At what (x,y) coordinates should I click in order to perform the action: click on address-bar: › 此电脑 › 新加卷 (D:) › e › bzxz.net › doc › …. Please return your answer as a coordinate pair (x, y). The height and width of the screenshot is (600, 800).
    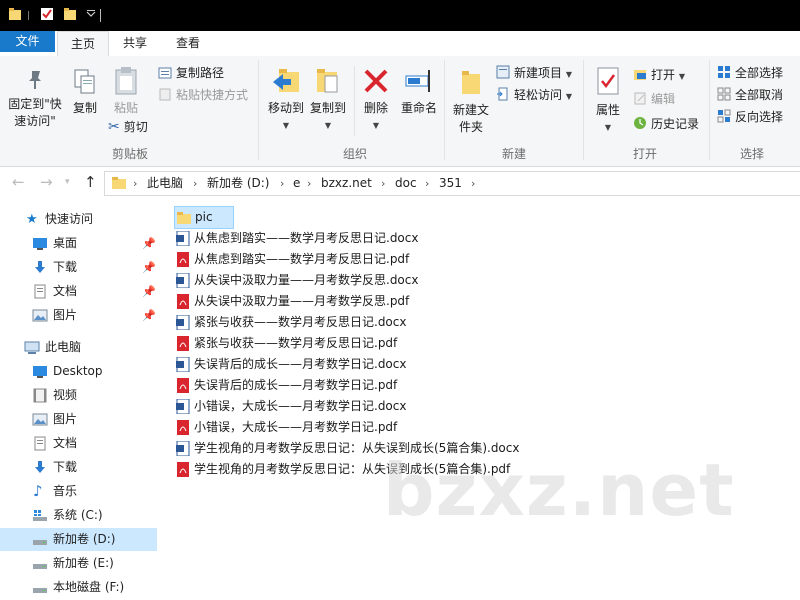
    Looking at the image, I should click on (452, 183).